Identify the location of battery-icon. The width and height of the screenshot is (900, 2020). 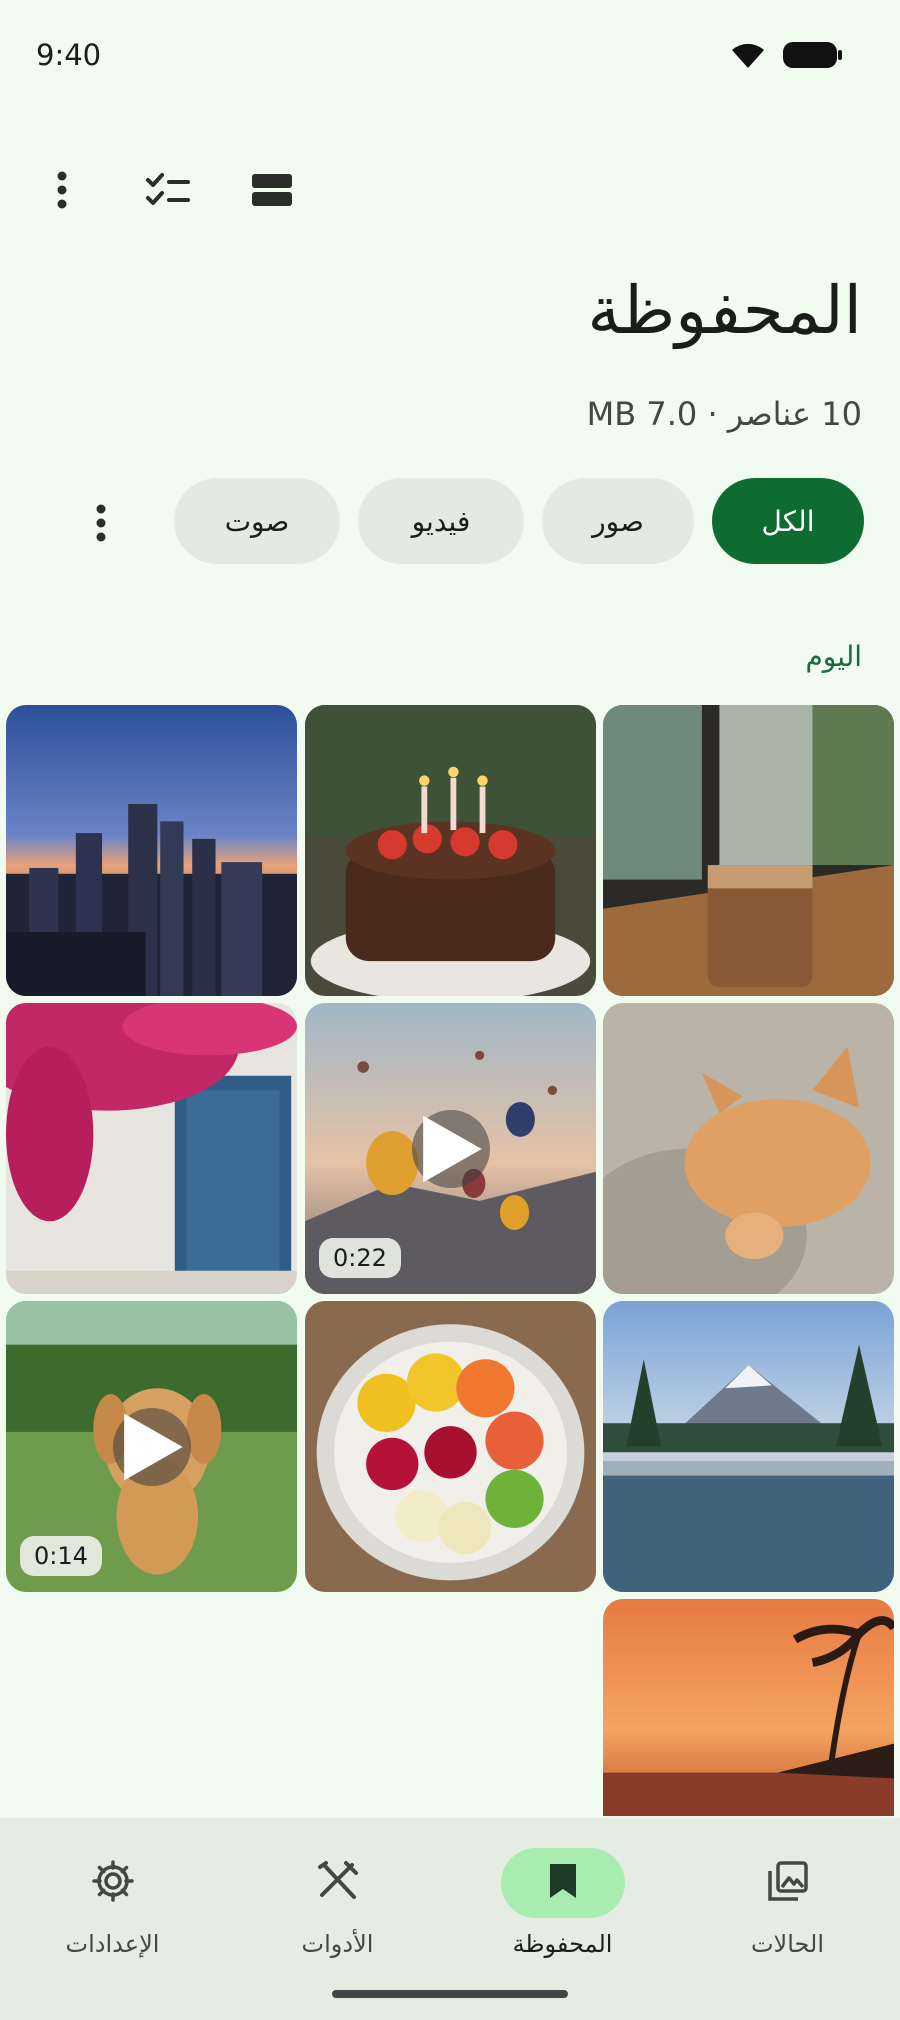
(813, 57).